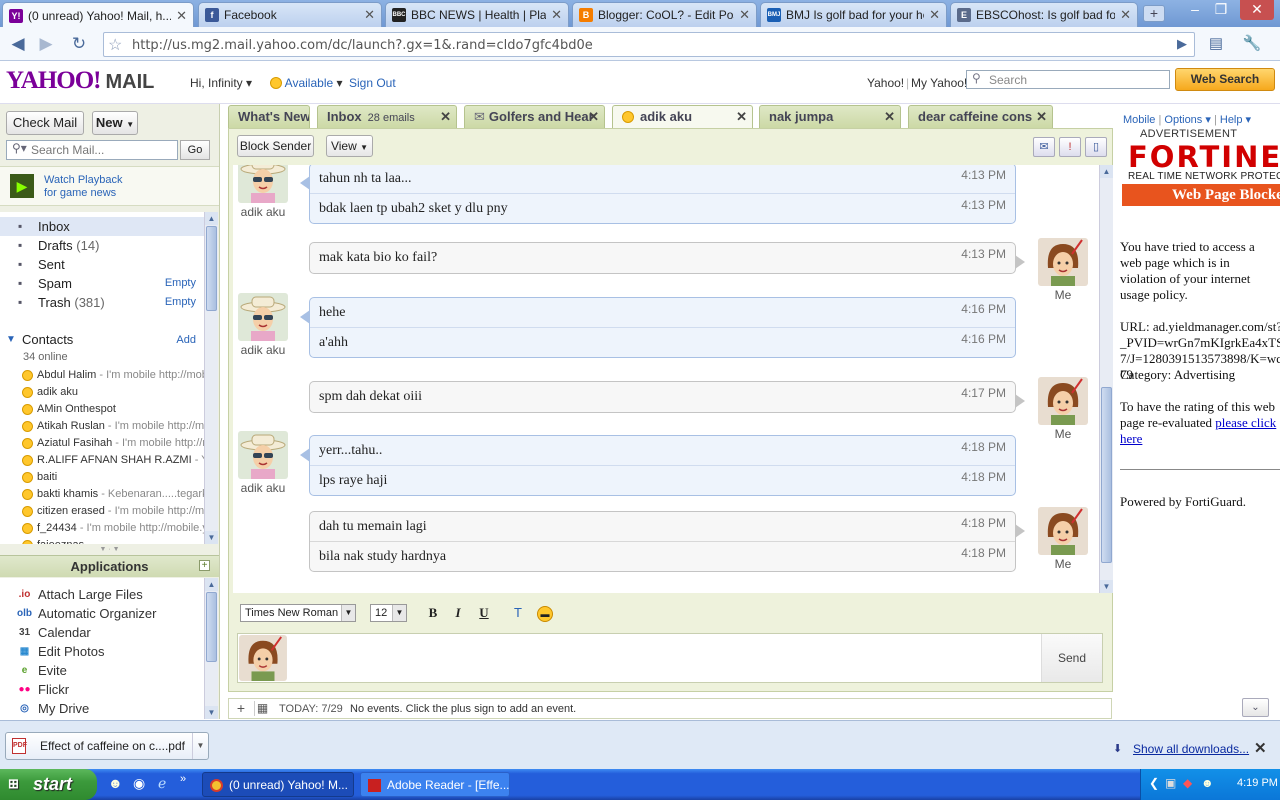 This screenshot has height=800, width=1280. I want to click on folder-spam: ▪ Spam Empty, so click(102, 283).